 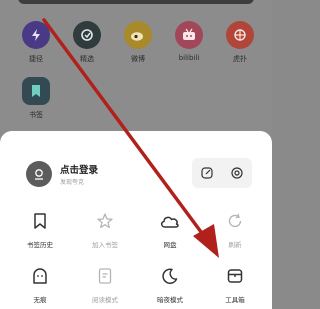 I want to click on menu-item-bookmark-history: 书签历史, so click(x=40, y=229).